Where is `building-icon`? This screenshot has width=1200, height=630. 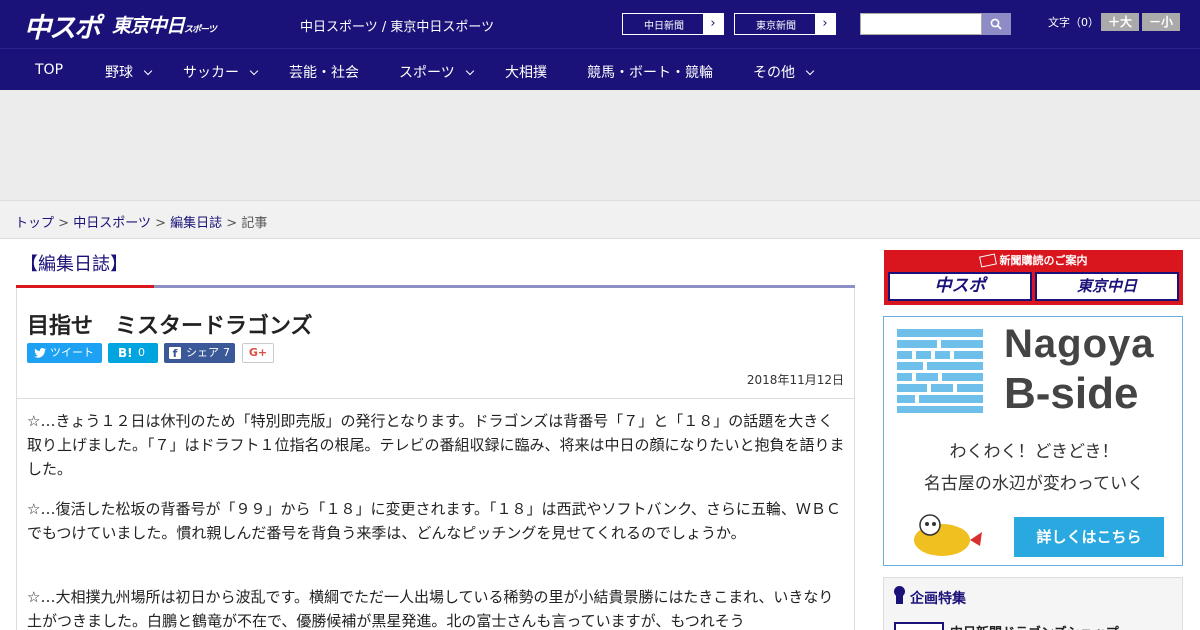 building-icon is located at coordinates (940, 371).